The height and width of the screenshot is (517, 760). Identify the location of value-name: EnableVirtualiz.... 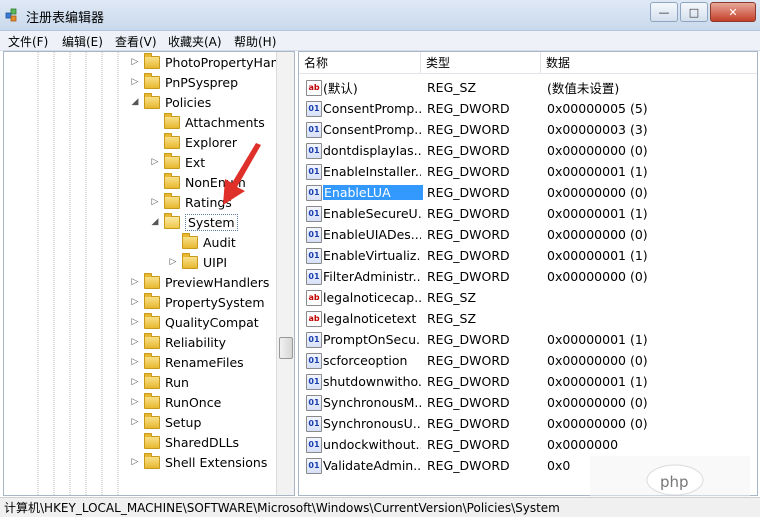
(372, 255).